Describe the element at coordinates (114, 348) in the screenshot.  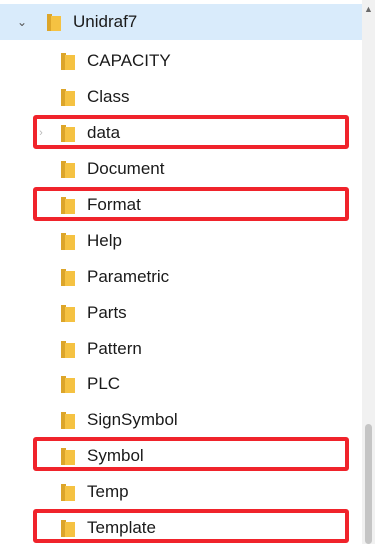
I see `tree-item-label: Pattern` at that location.